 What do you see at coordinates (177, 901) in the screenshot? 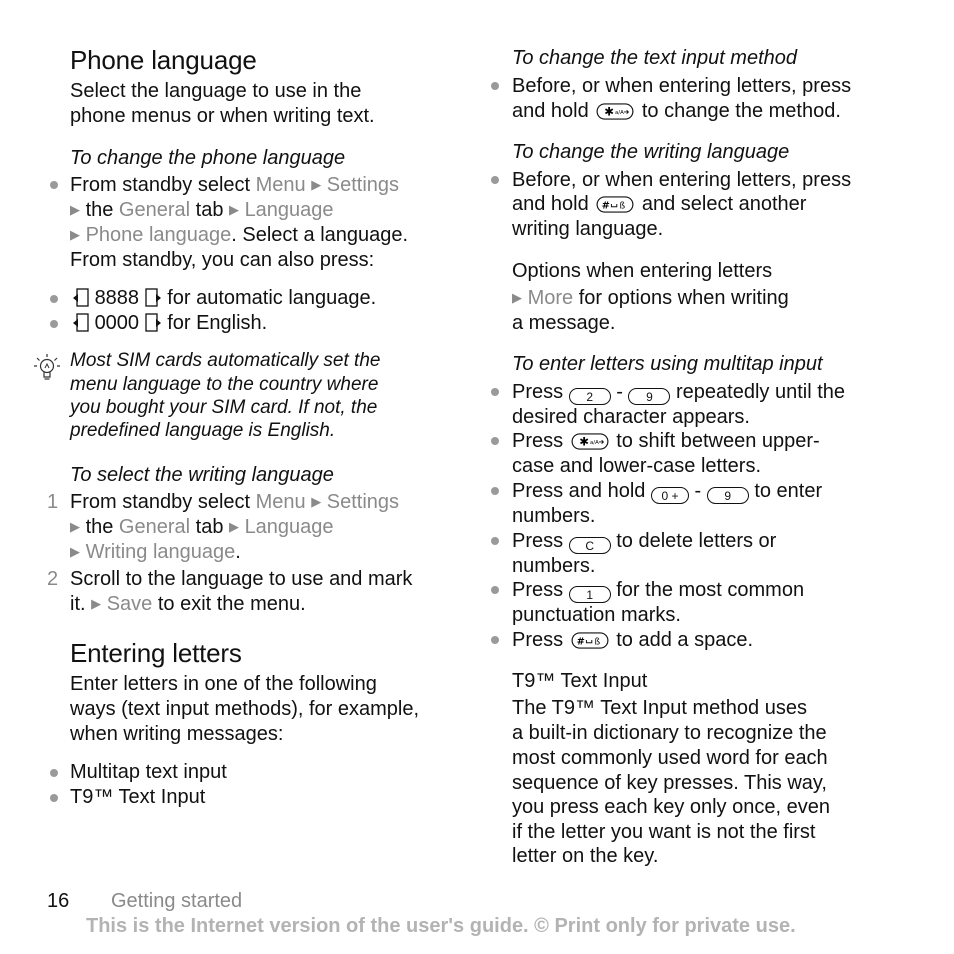
I see `section-name: Getting started` at bounding box center [177, 901].